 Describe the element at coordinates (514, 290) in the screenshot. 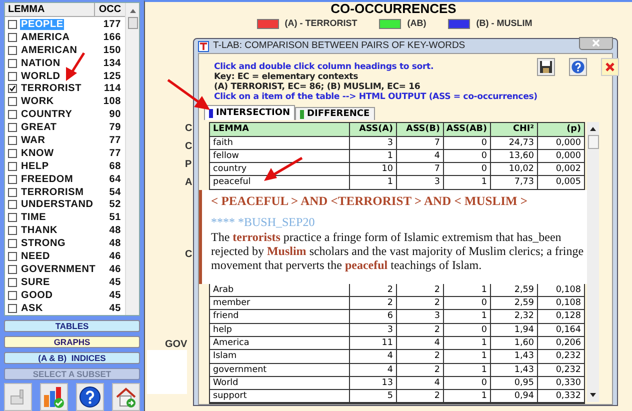

I see `table-cell: 2,59` at that location.